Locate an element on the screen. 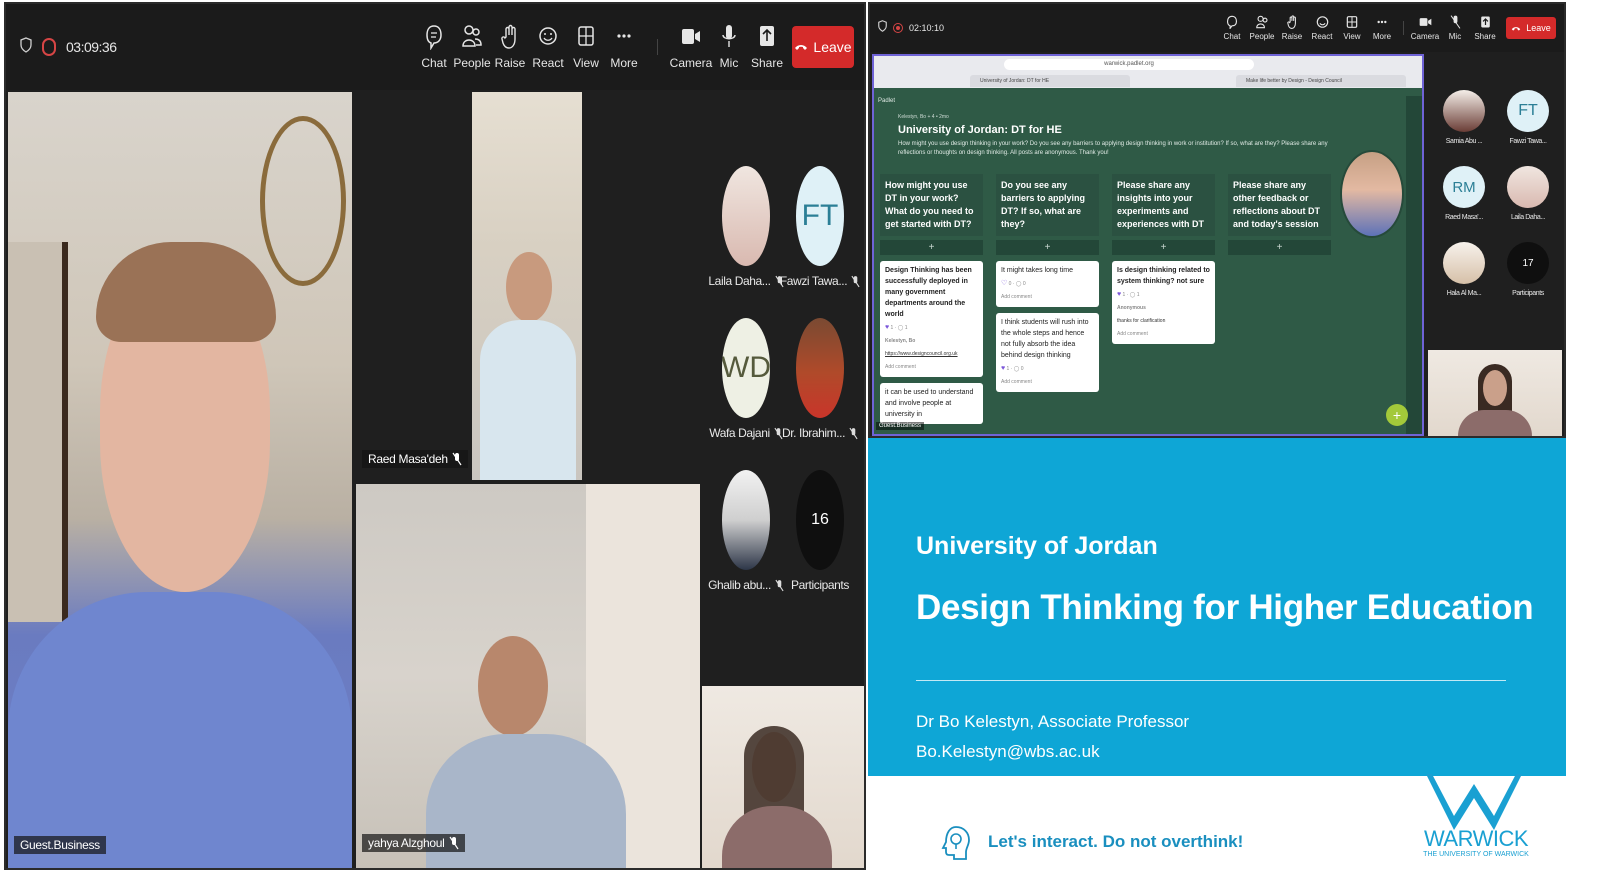 The height and width of the screenshot is (890, 1600). grid-icon is located at coordinates (586, 36).